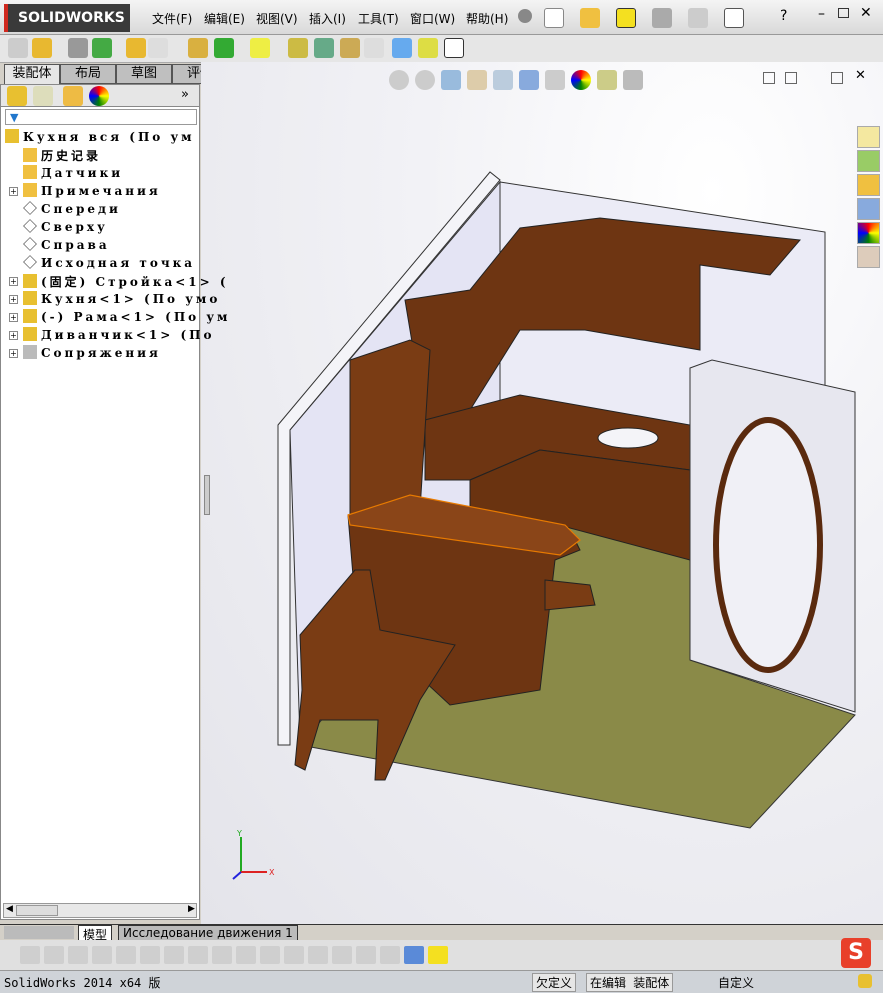 The height and width of the screenshot is (993, 883). Describe the element at coordinates (342, 955) in the screenshot. I see `frame-icon` at that location.